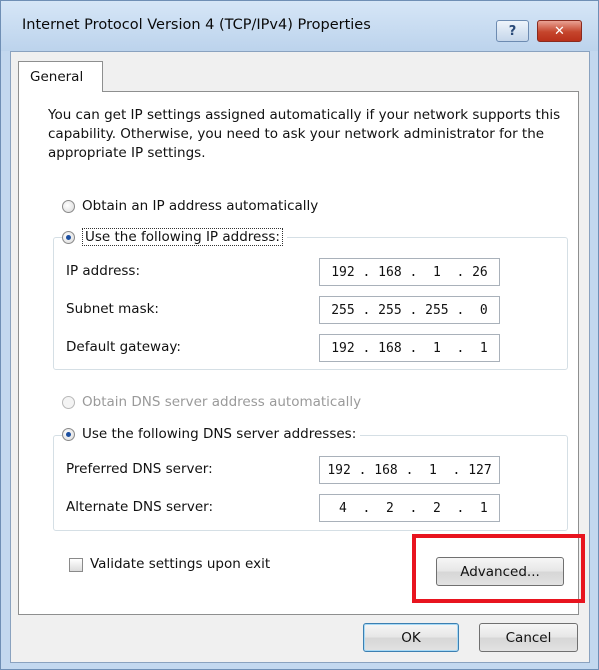 The height and width of the screenshot is (670, 599). What do you see at coordinates (528, 637) in the screenshot?
I see `cancel-button: Cancel` at bounding box center [528, 637].